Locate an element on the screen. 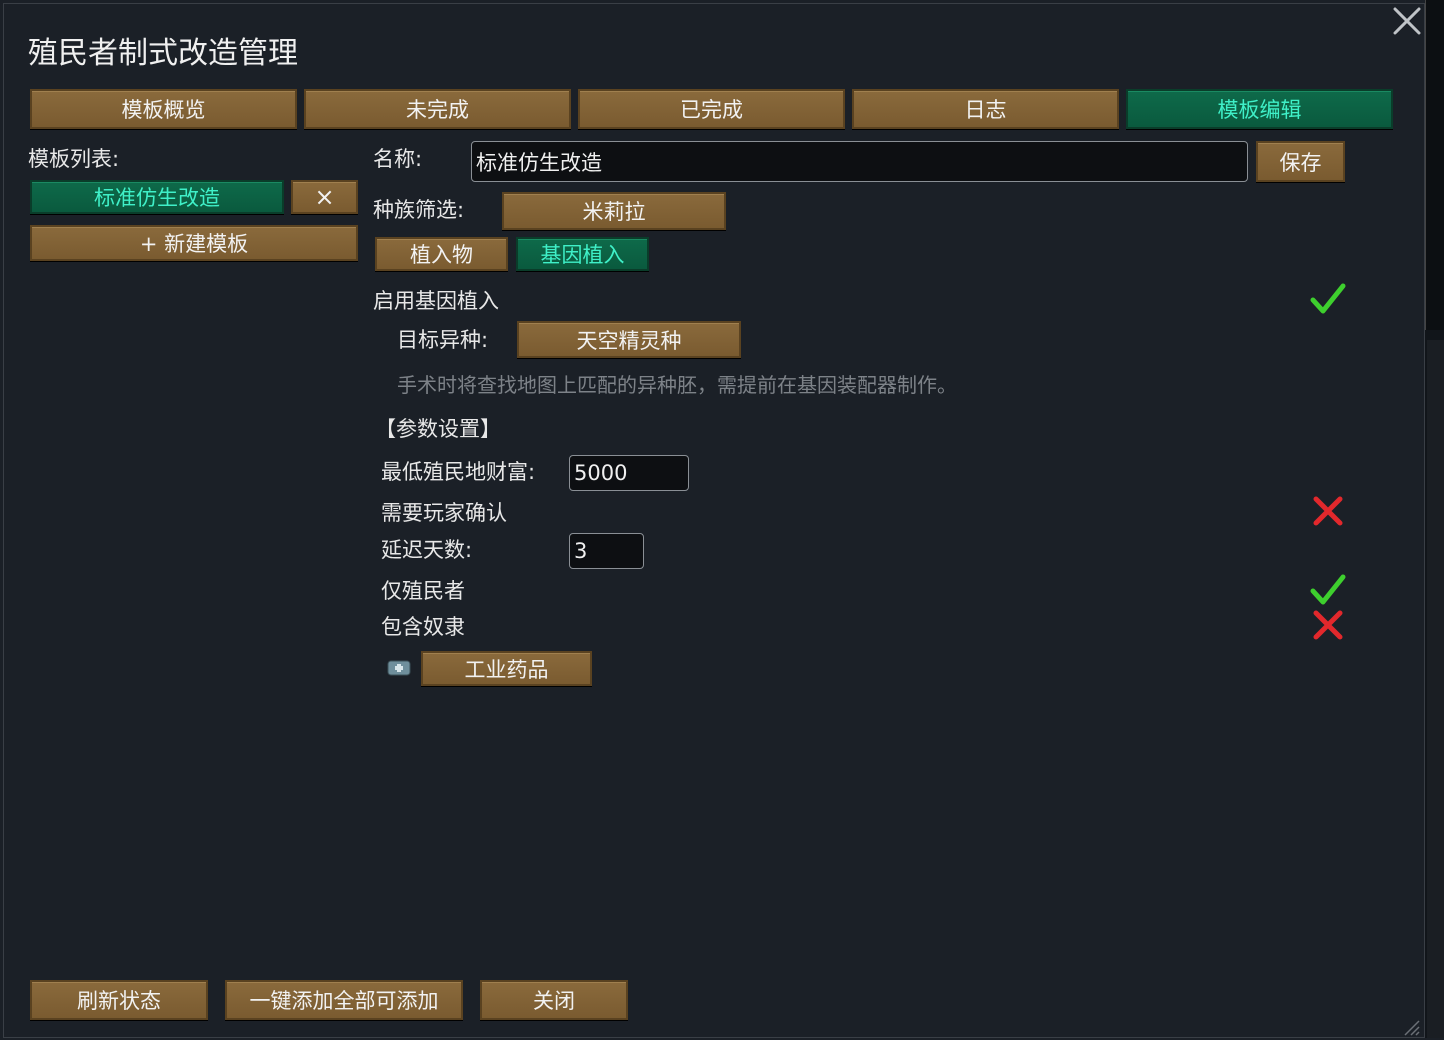 The height and width of the screenshot is (1040, 1444). tab-completed: 已完成 is located at coordinates (711, 109).